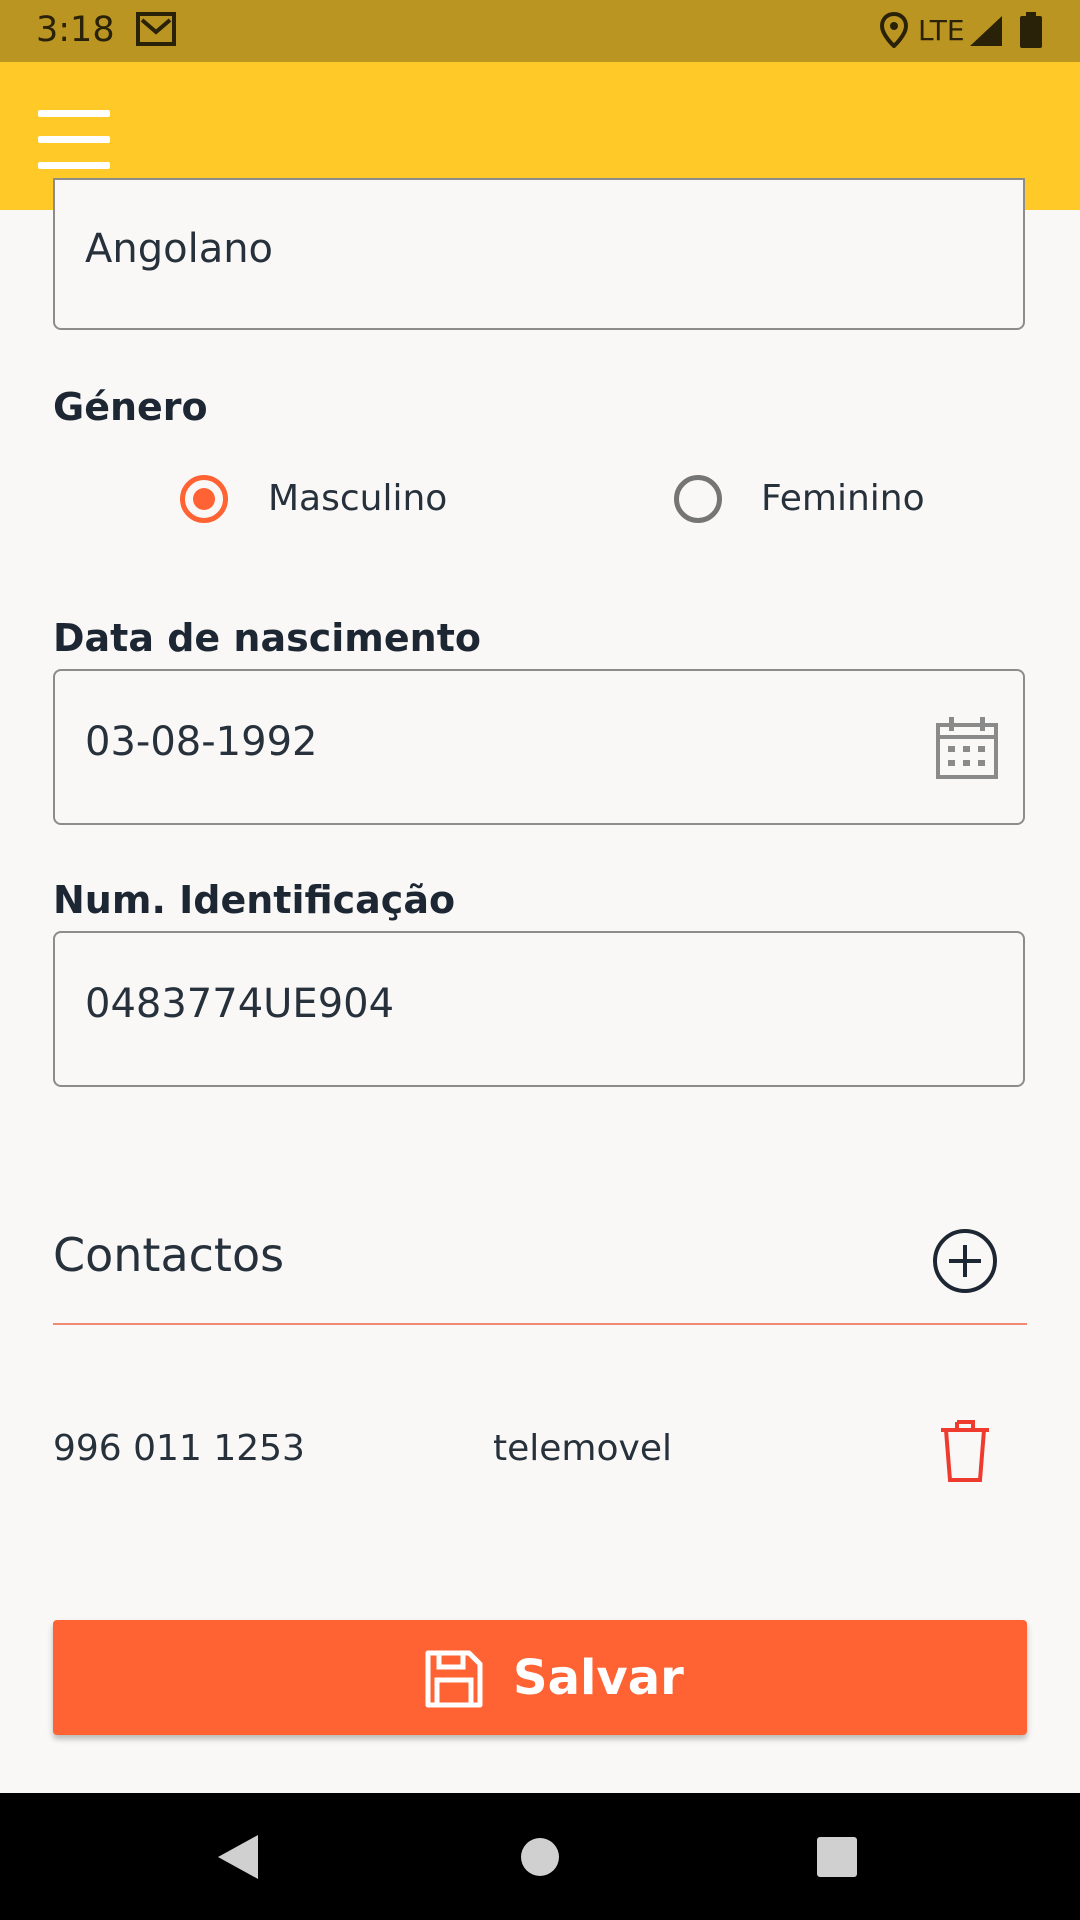  Describe the element at coordinates (941, 30) in the screenshot. I see `network-type: LTE` at that location.